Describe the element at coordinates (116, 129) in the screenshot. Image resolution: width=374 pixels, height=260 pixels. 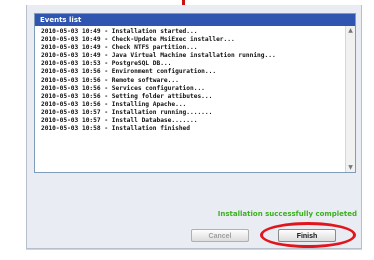
I see `log-entry: 2010-05-03 10:58 - Installation finished` at that location.